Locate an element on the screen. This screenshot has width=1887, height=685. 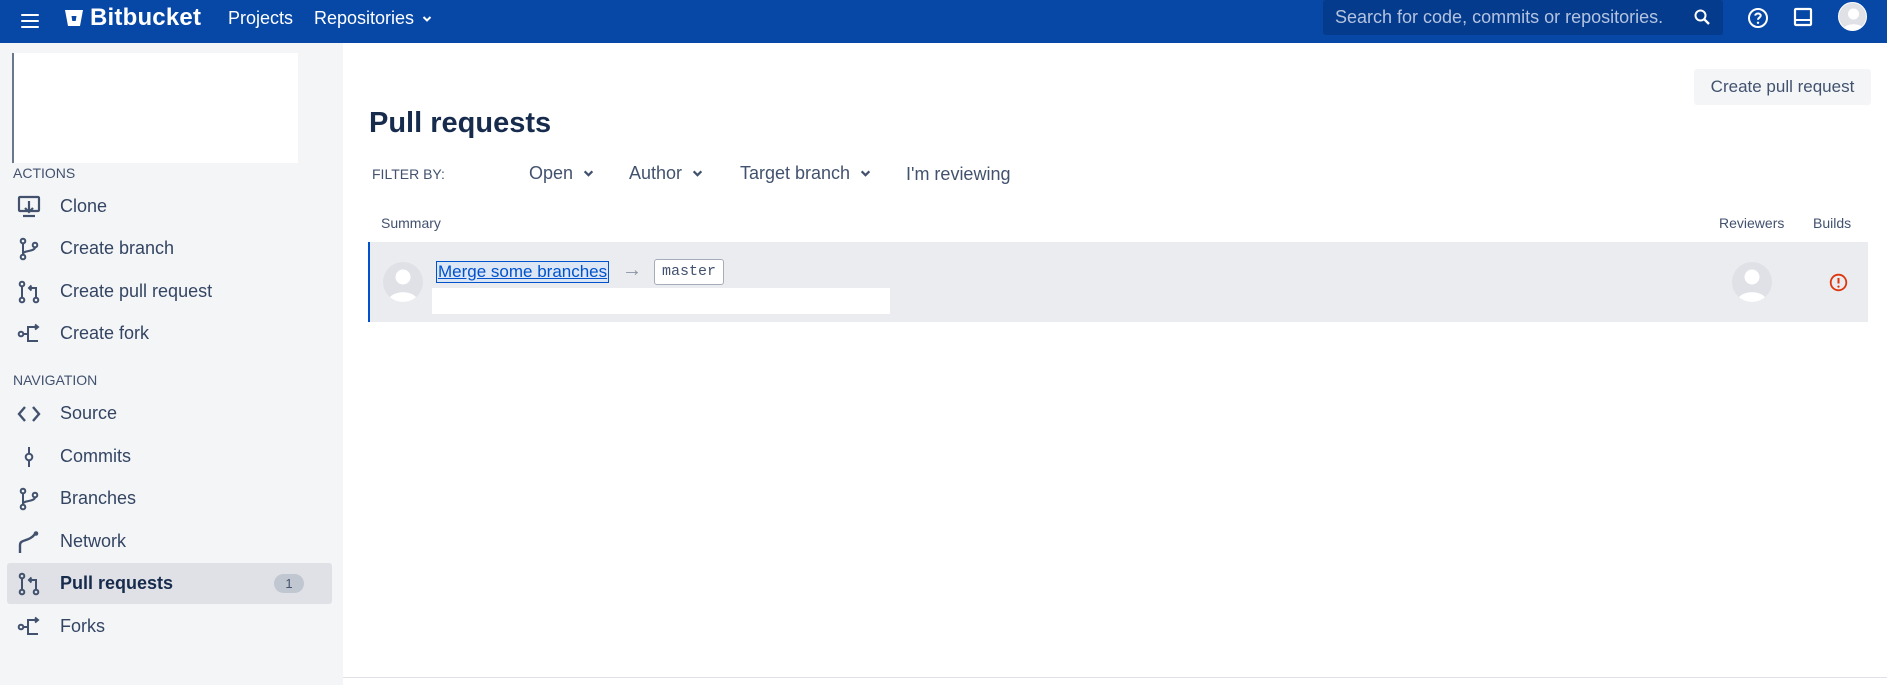
search-box is located at coordinates (1523, 17).